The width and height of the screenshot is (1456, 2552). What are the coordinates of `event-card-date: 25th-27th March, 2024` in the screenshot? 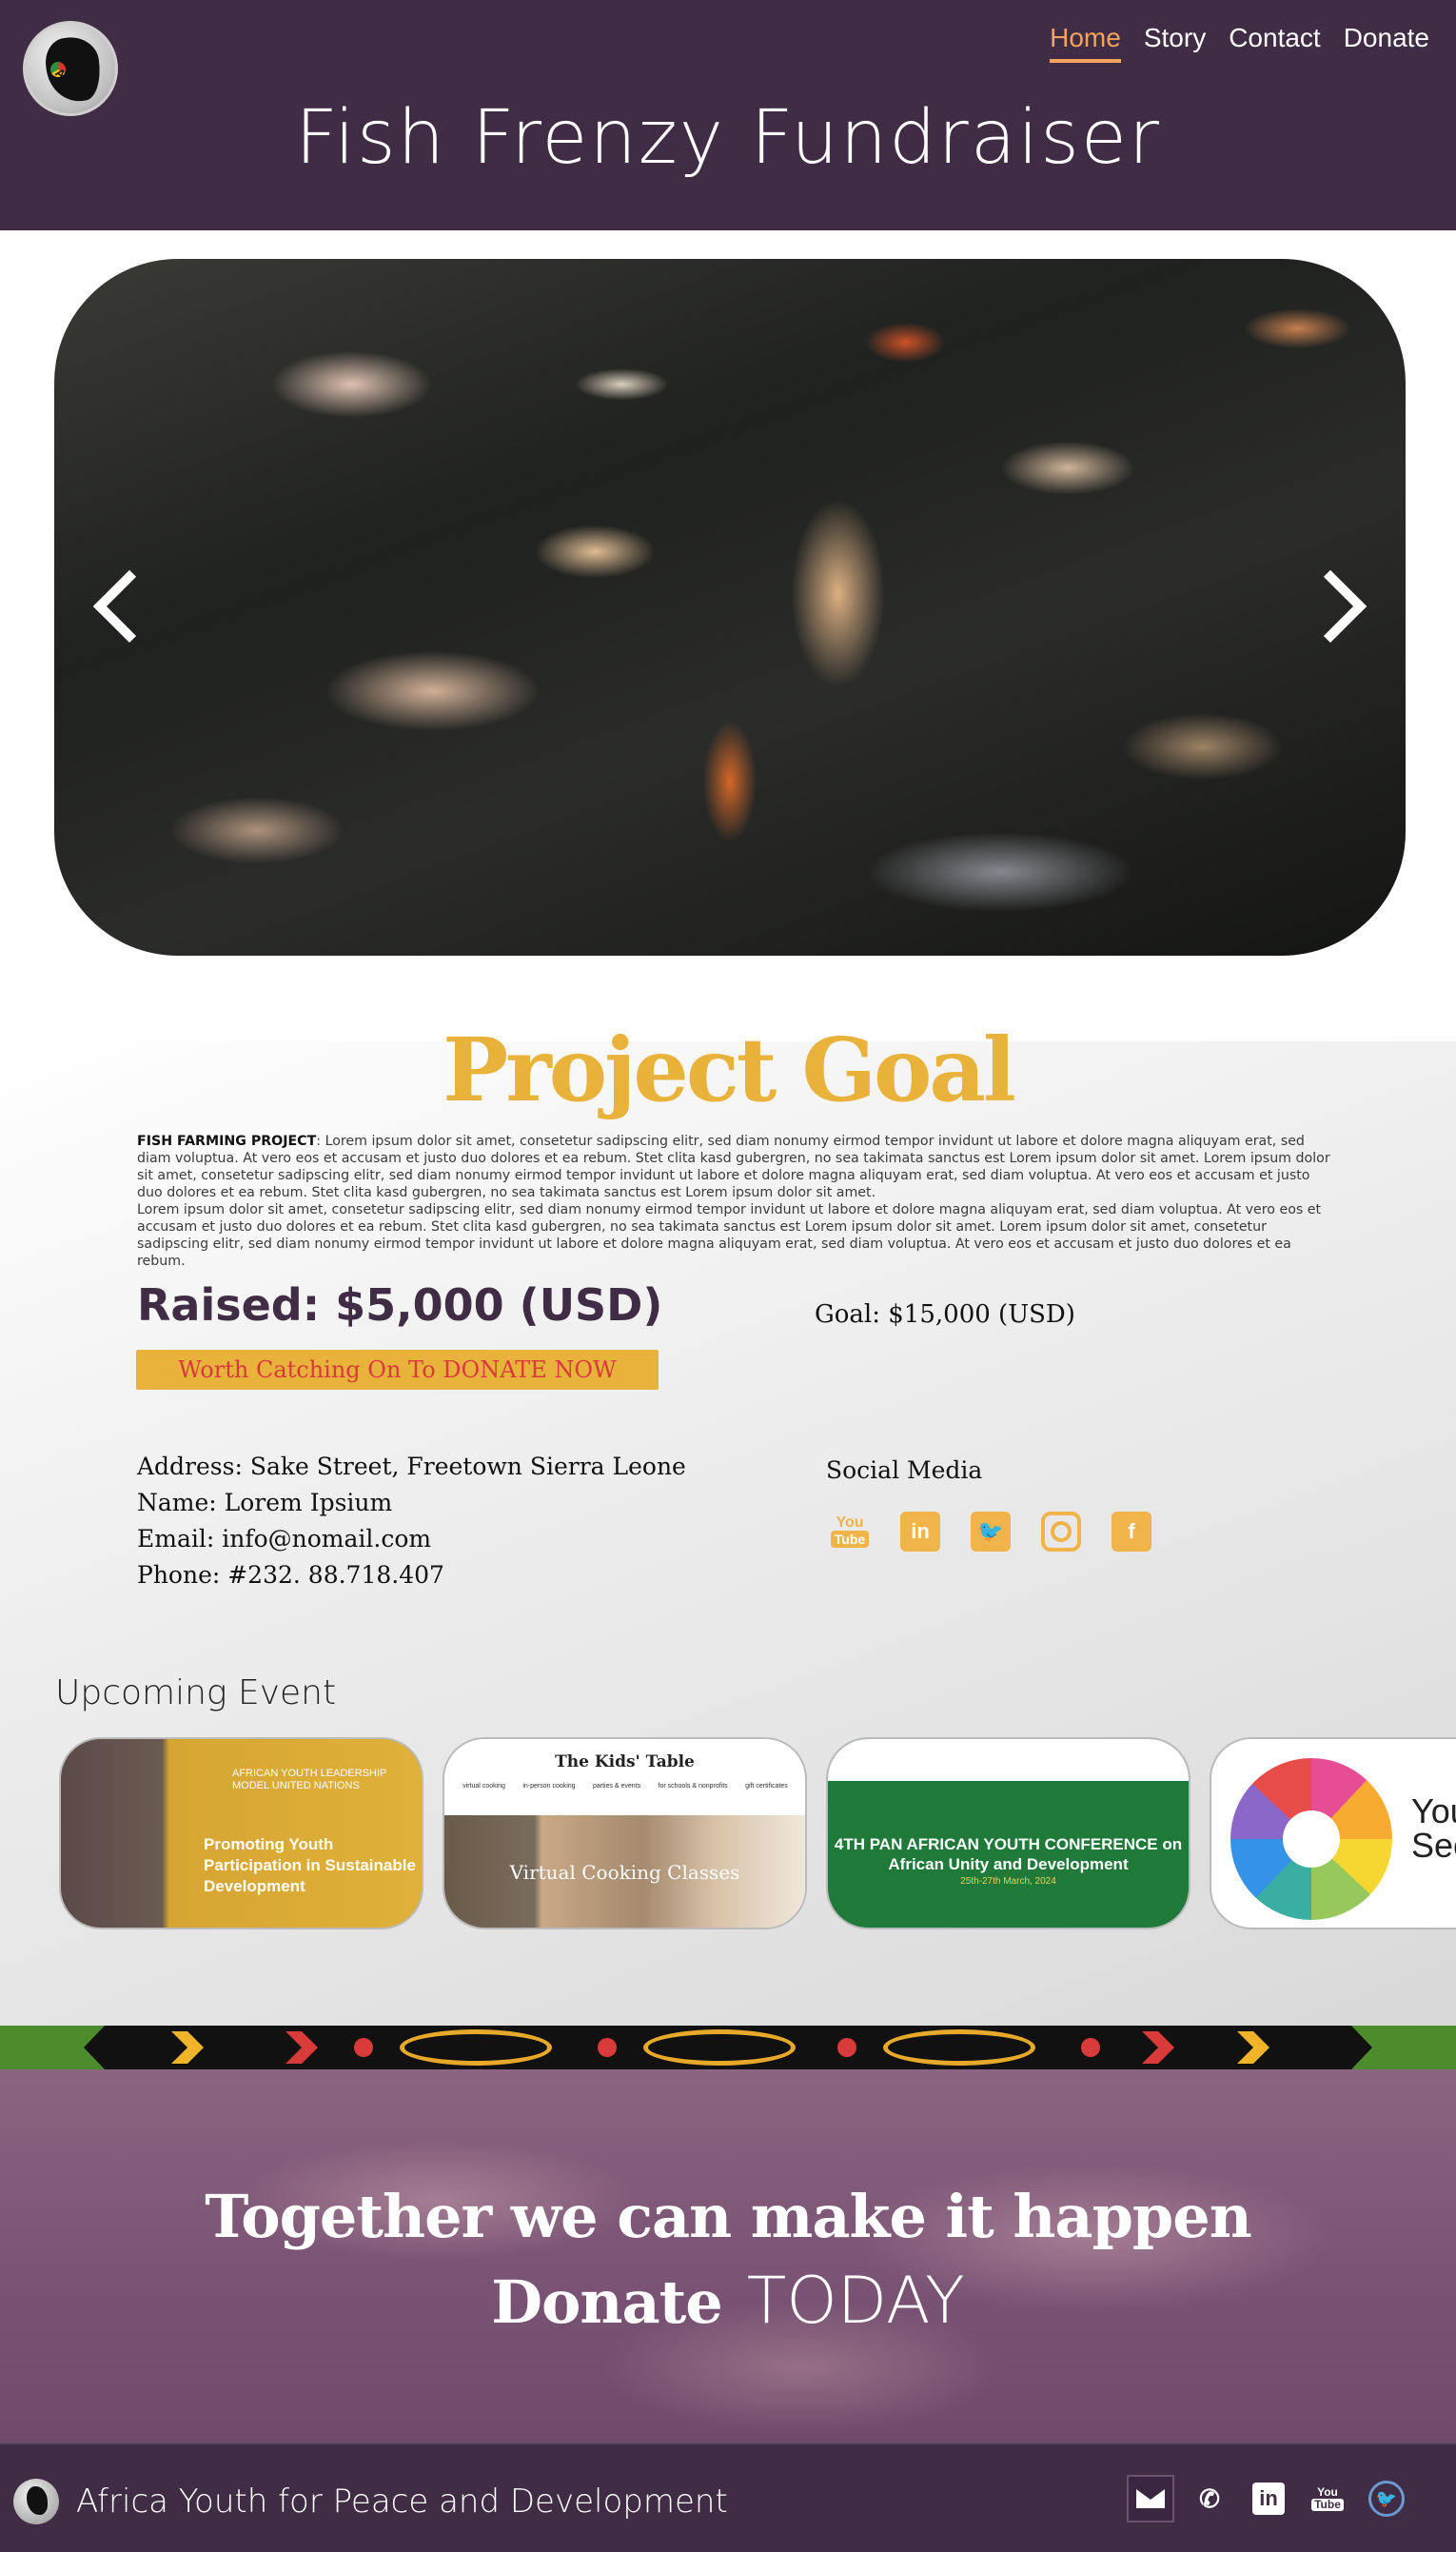 It's located at (1008, 1881).